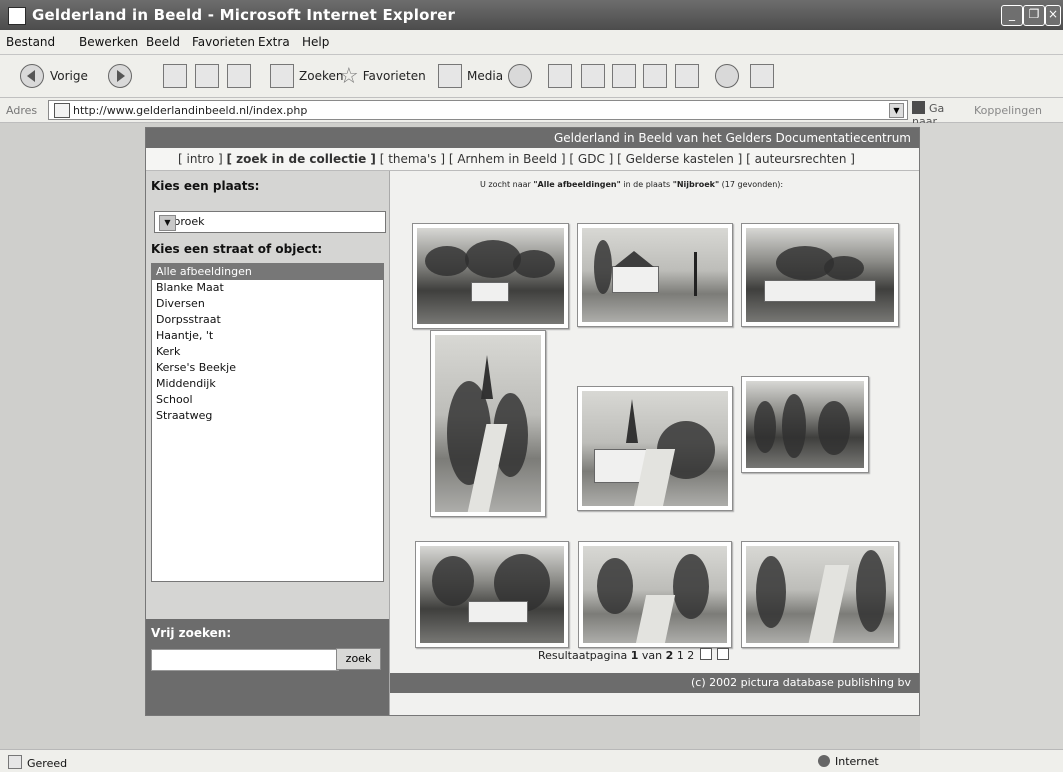  I want to click on star-icon: ☆, so click(349, 76).